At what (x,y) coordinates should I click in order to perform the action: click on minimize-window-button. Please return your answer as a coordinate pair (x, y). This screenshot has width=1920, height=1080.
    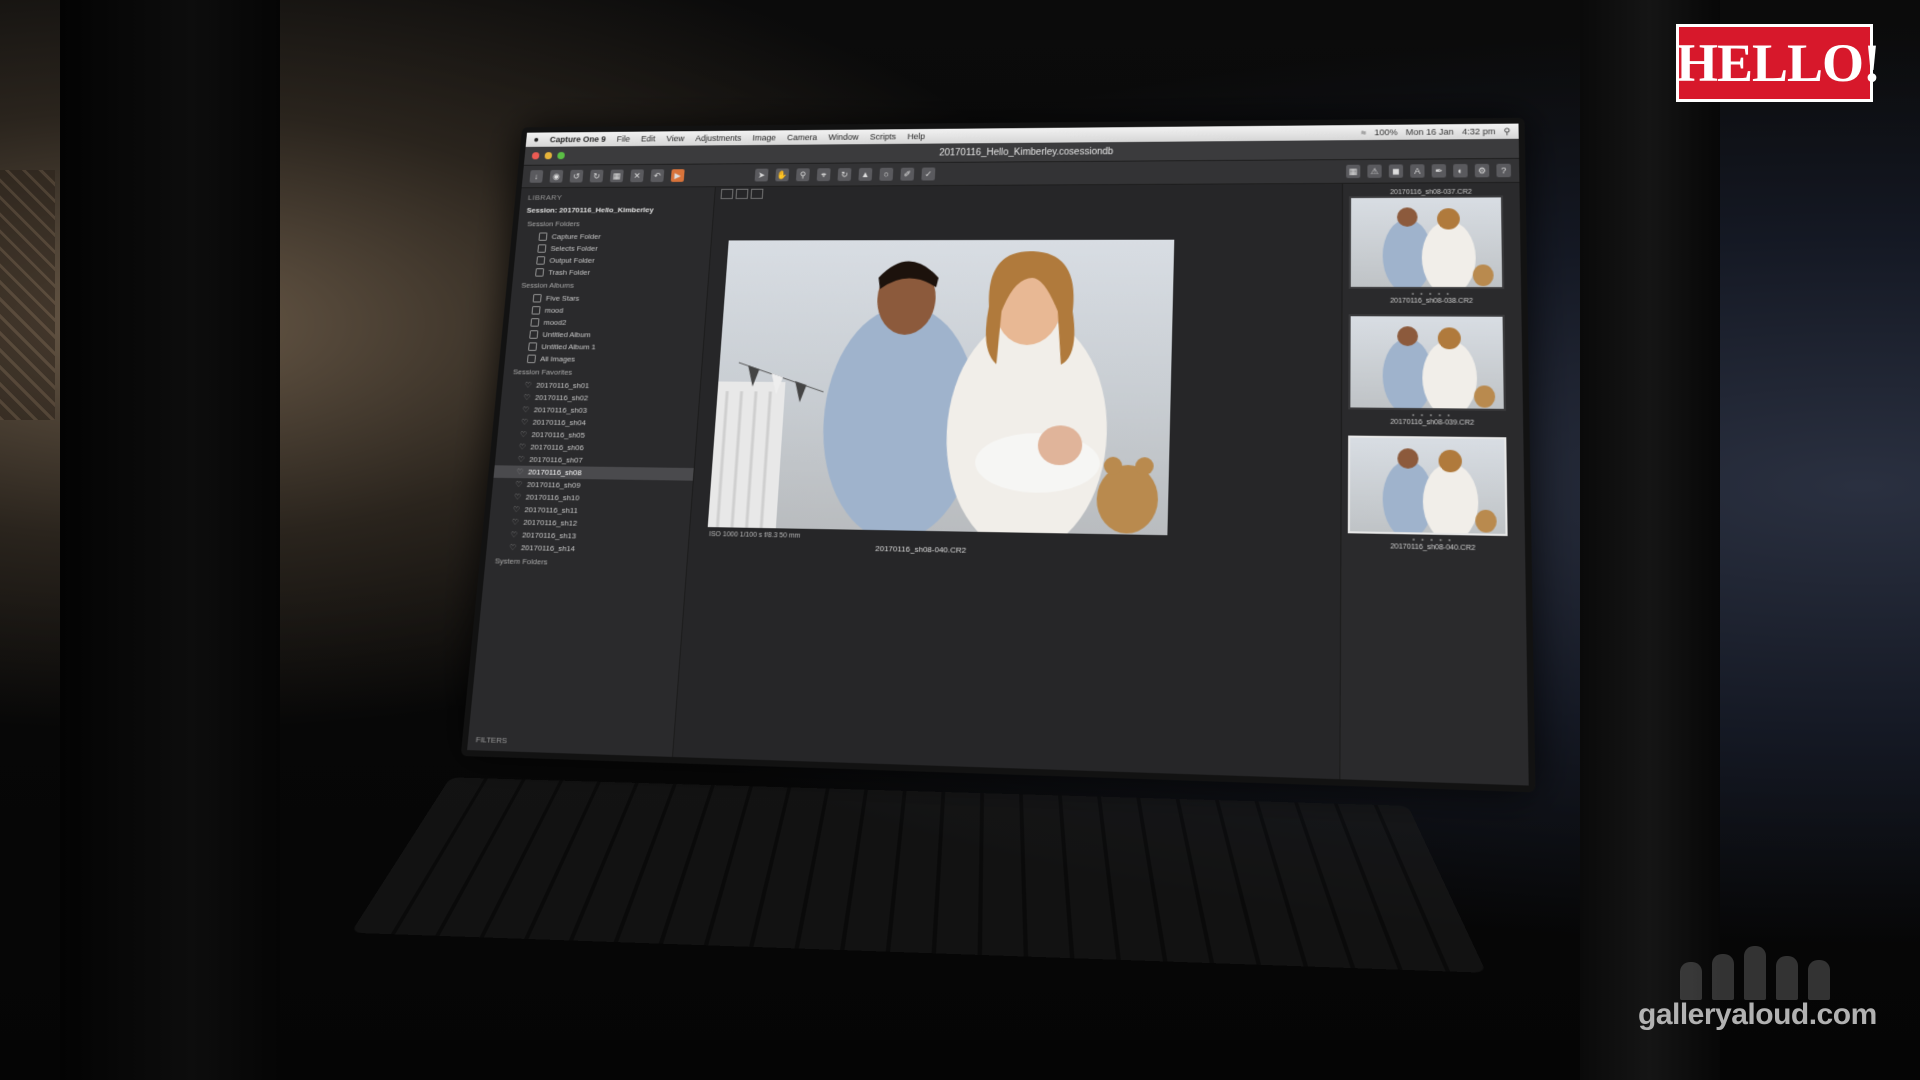
    Looking at the image, I should click on (548, 155).